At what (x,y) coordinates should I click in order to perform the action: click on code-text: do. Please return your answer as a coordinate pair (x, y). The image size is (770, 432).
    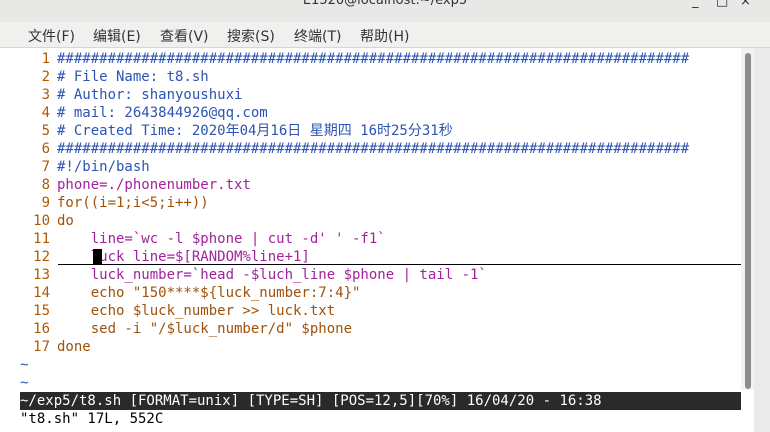
    Looking at the image, I should click on (65, 221).